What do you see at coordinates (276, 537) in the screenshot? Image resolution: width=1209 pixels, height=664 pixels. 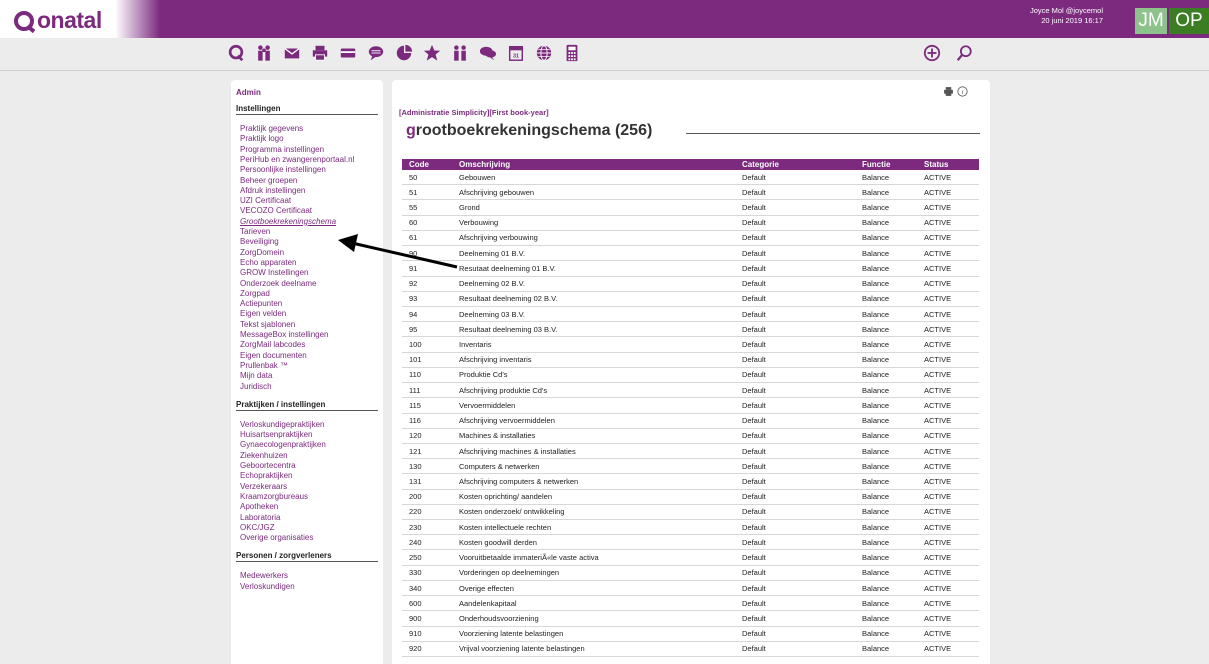 I see `sidebar-item: Overige organisaties` at bounding box center [276, 537].